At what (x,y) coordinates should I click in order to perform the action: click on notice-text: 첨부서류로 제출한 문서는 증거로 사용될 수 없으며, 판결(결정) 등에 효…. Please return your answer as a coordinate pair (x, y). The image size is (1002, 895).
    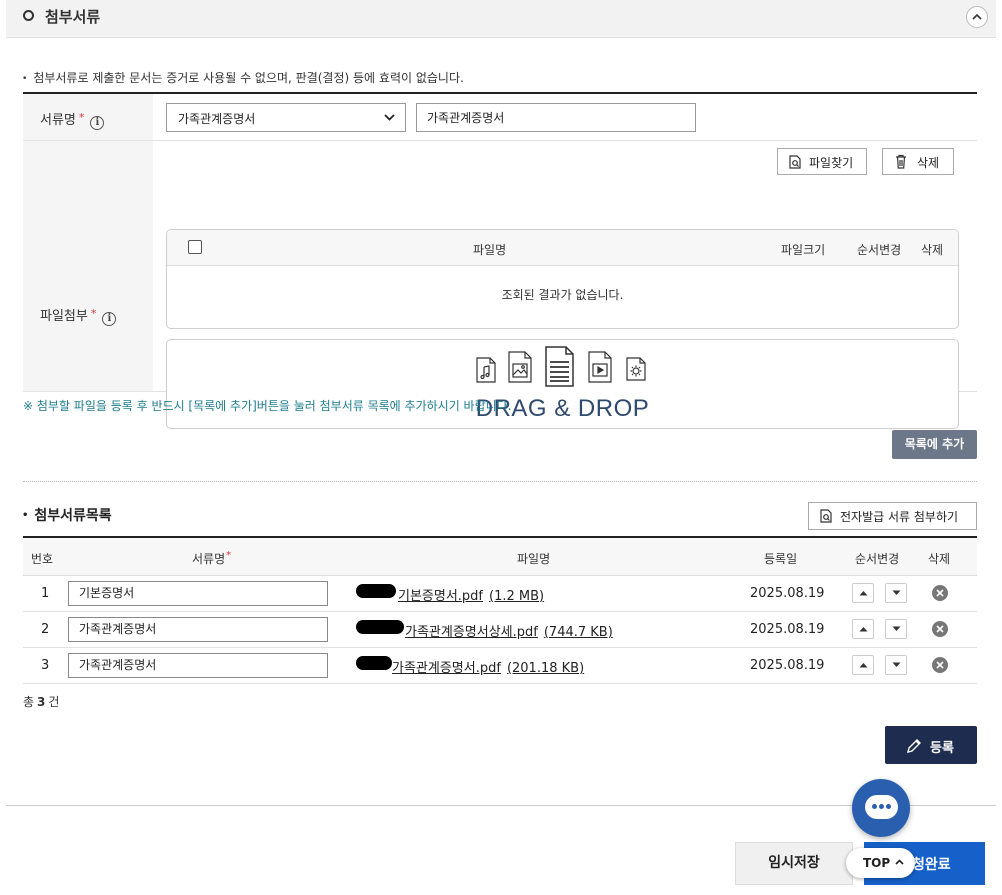
    Looking at the image, I should click on (243, 77).